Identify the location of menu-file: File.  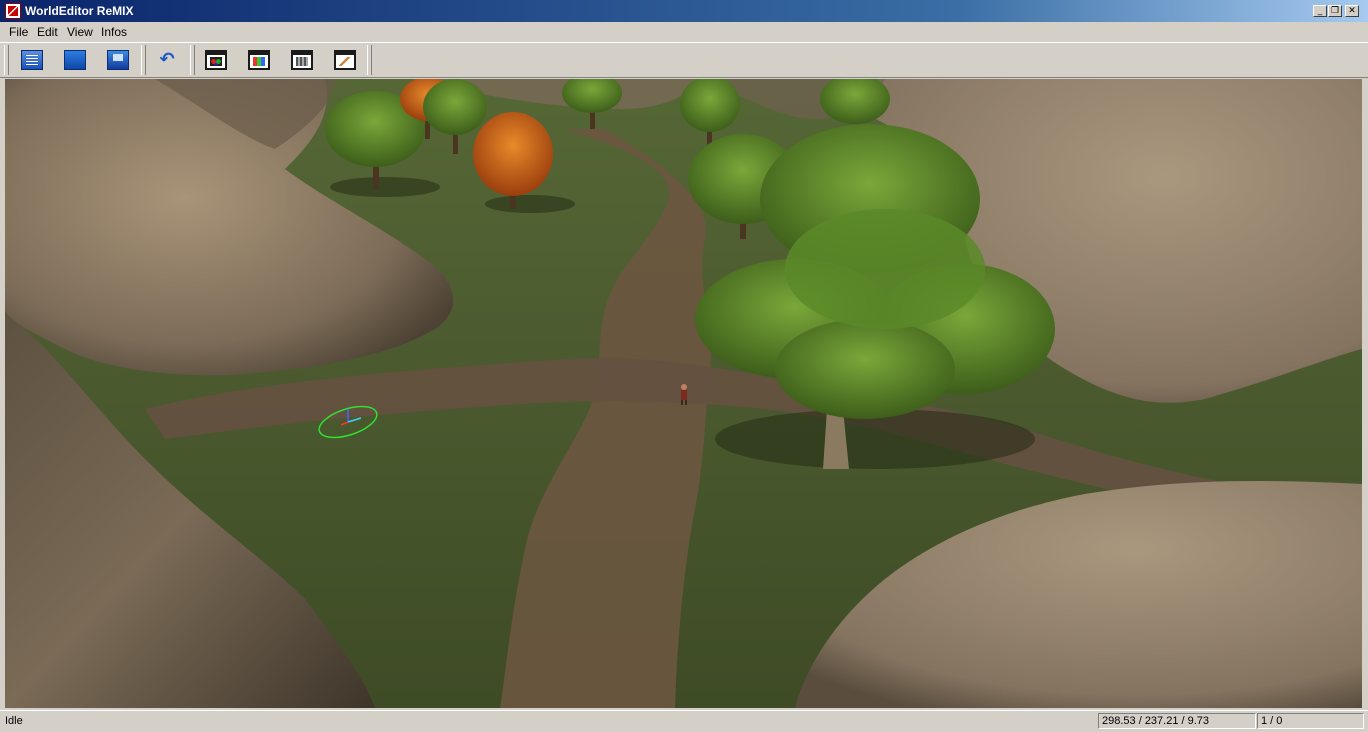
(18, 32).